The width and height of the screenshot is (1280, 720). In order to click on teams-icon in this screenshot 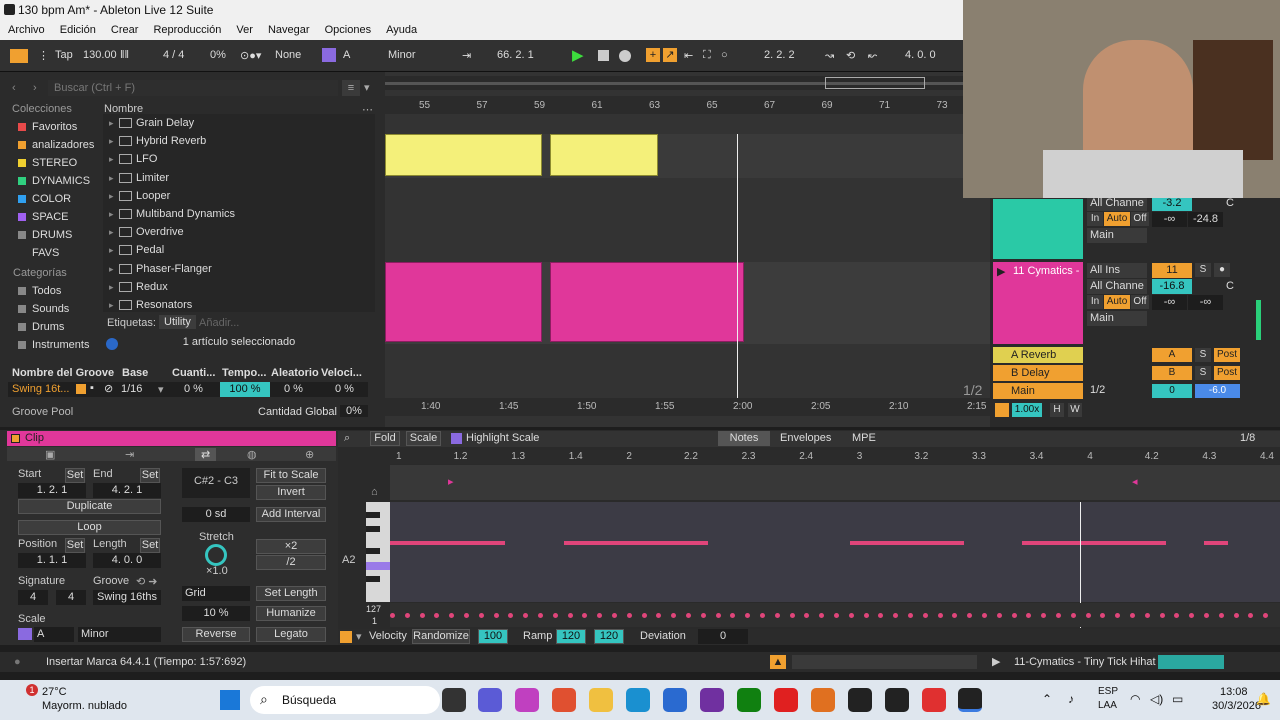, I will do `click(490, 700)`.